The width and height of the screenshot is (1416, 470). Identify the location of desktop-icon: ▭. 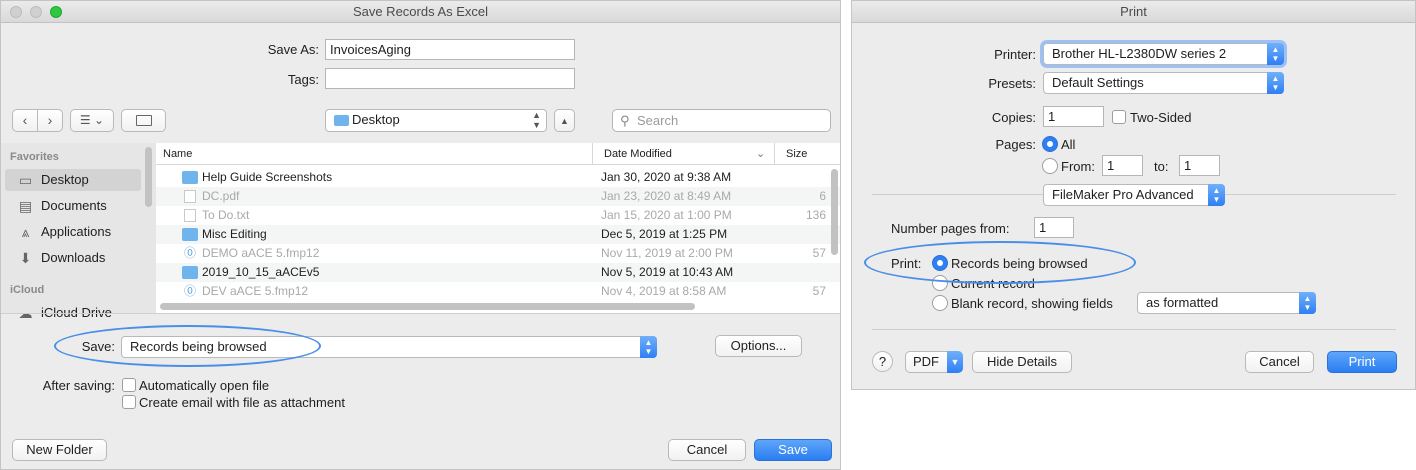
(25, 180).